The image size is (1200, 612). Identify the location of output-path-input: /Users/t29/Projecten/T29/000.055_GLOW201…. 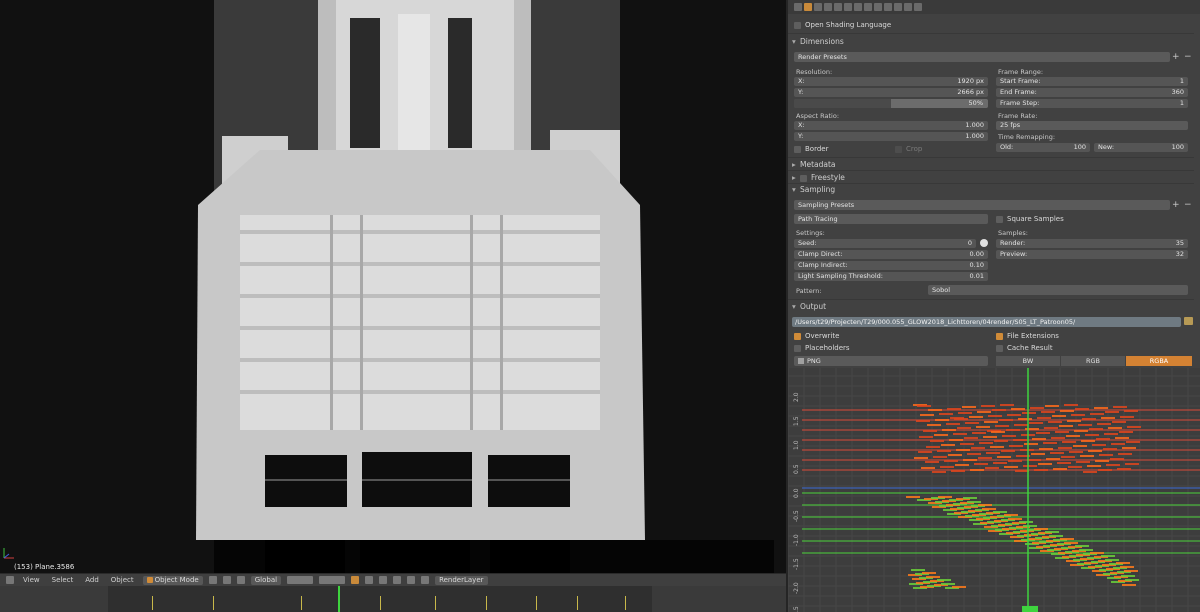
(986, 322).